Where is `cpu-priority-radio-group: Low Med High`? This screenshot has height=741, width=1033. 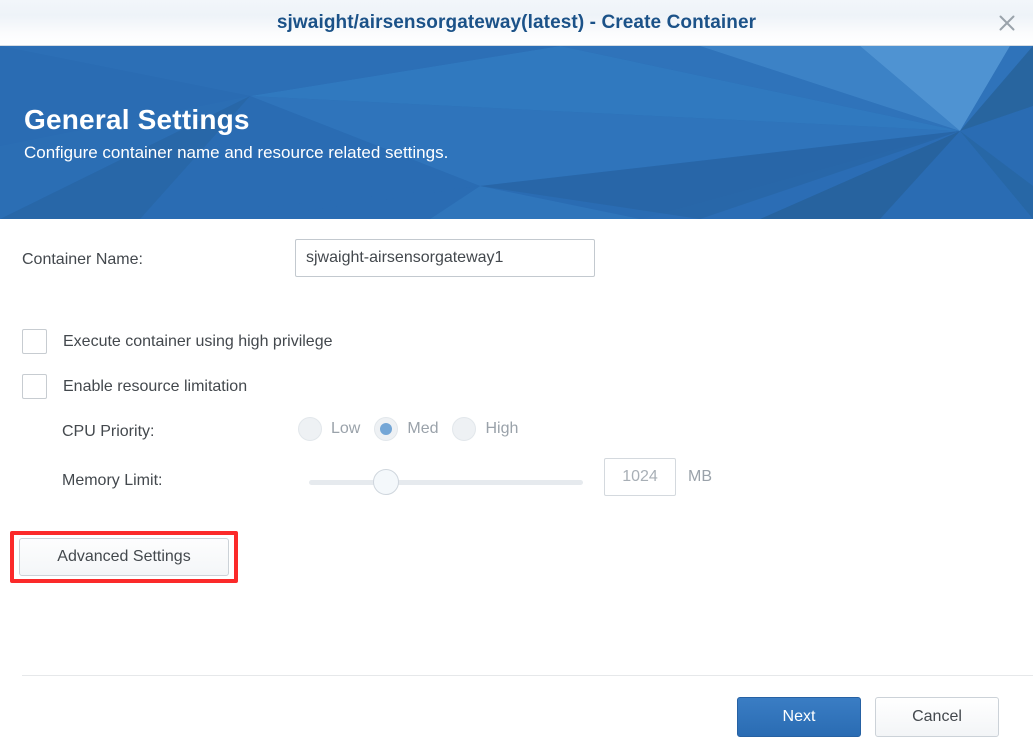
cpu-priority-radio-group: Low Med High is located at coordinates (415, 429).